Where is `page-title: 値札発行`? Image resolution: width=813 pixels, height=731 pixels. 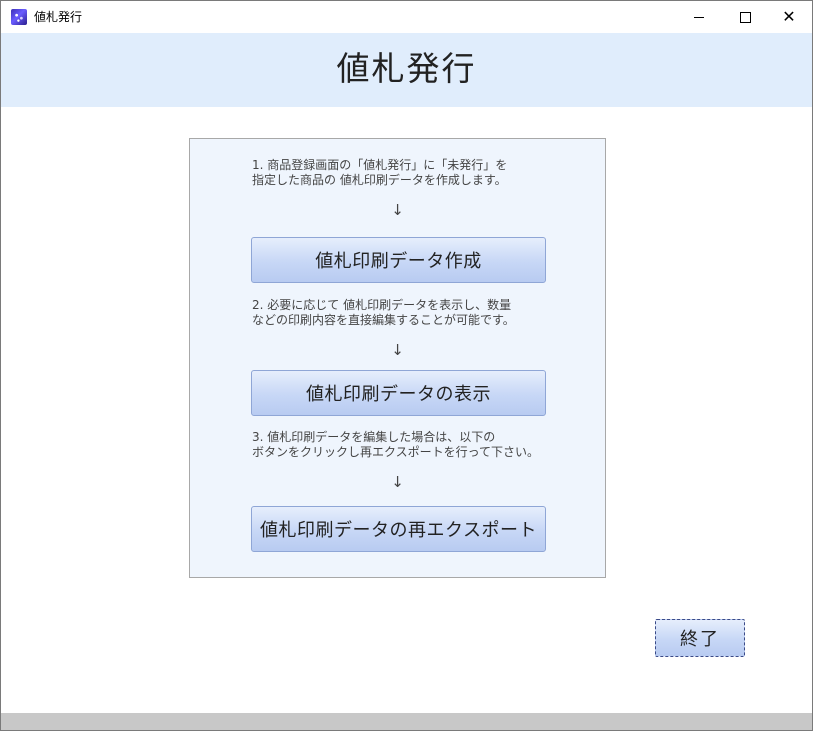 page-title: 値札発行 is located at coordinates (406, 68).